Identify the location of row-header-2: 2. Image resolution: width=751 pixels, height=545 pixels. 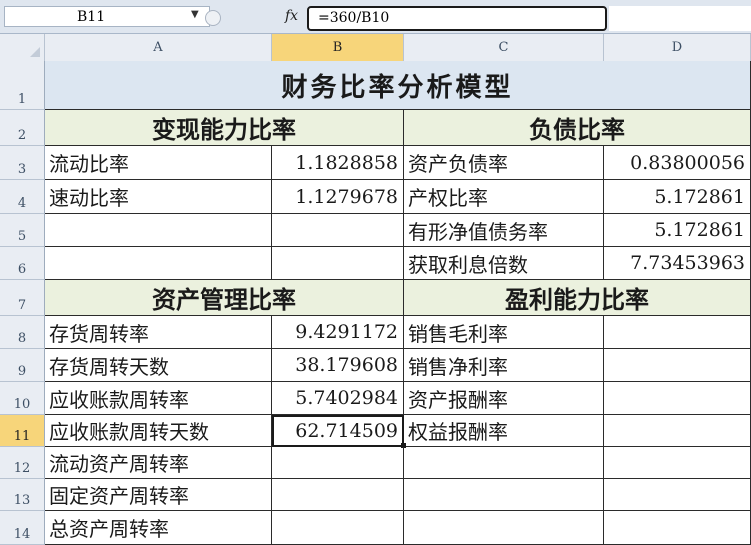
(22, 128).